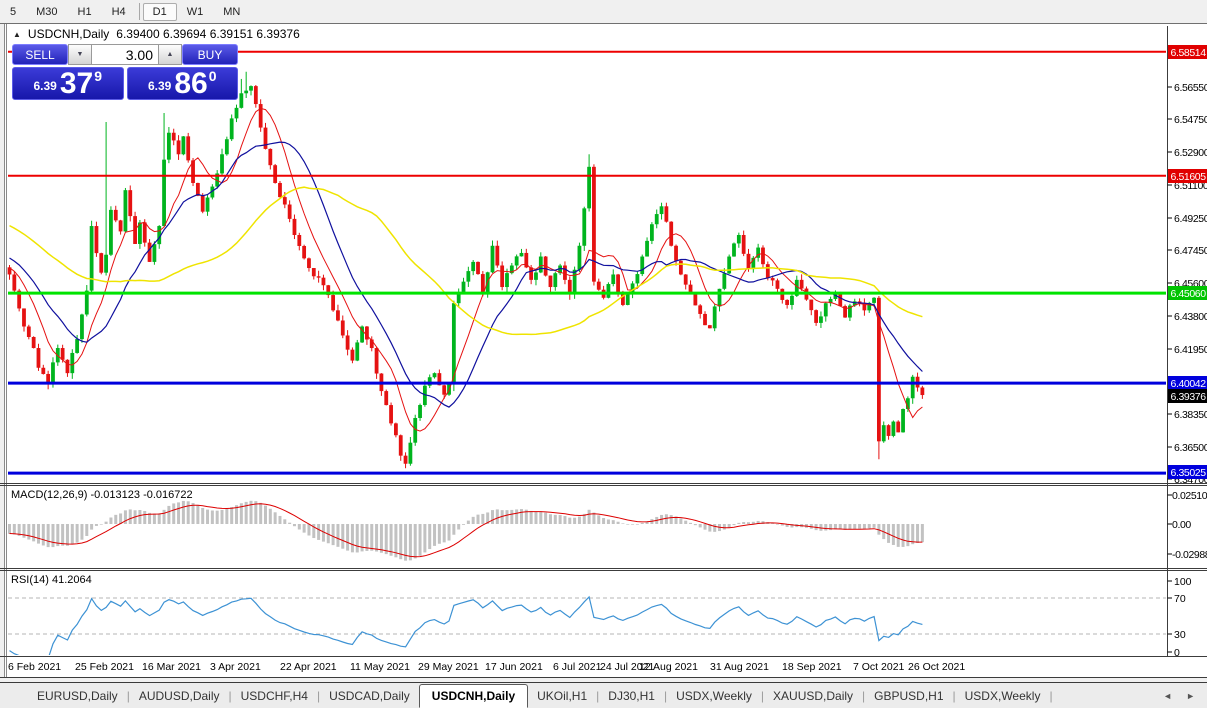 The height and width of the screenshot is (708, 1207). I want to click on volume-increase-button: ▲, so click(170, 54).